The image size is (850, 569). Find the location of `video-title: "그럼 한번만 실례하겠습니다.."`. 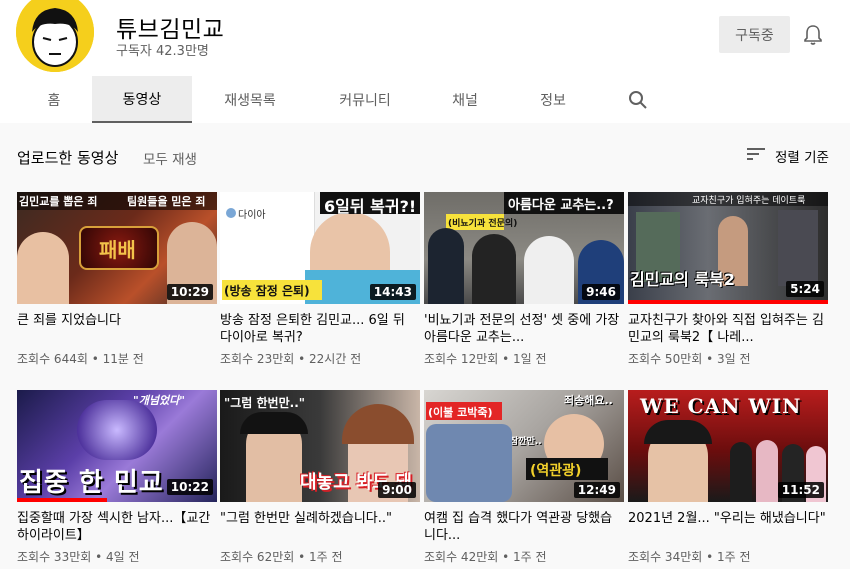

video-title: "그럼 한번만 실례하겠습니다.." is located at coordinates (320, 527).